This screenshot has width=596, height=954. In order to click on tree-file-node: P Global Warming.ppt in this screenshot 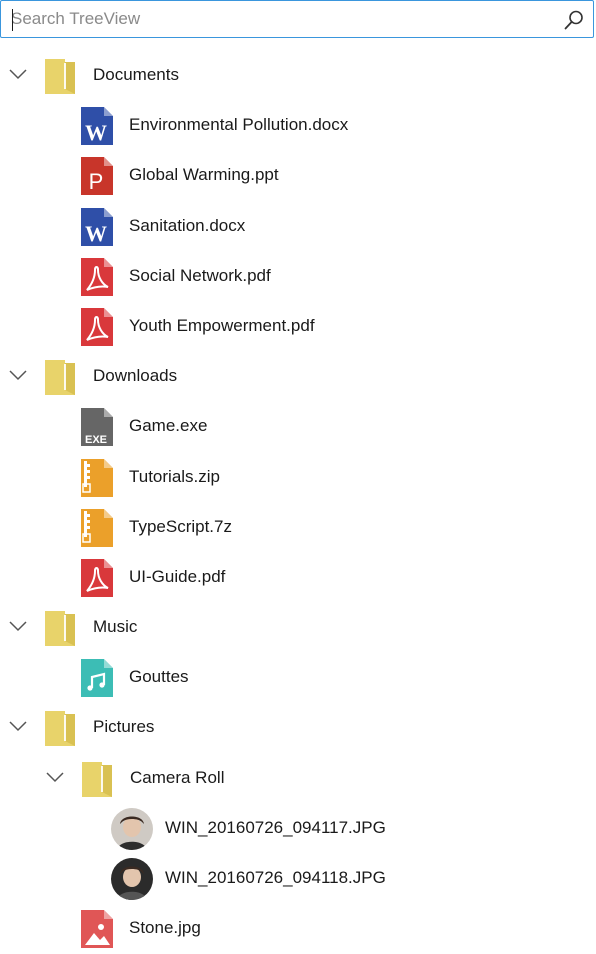, I will do `click(298, 175)`.